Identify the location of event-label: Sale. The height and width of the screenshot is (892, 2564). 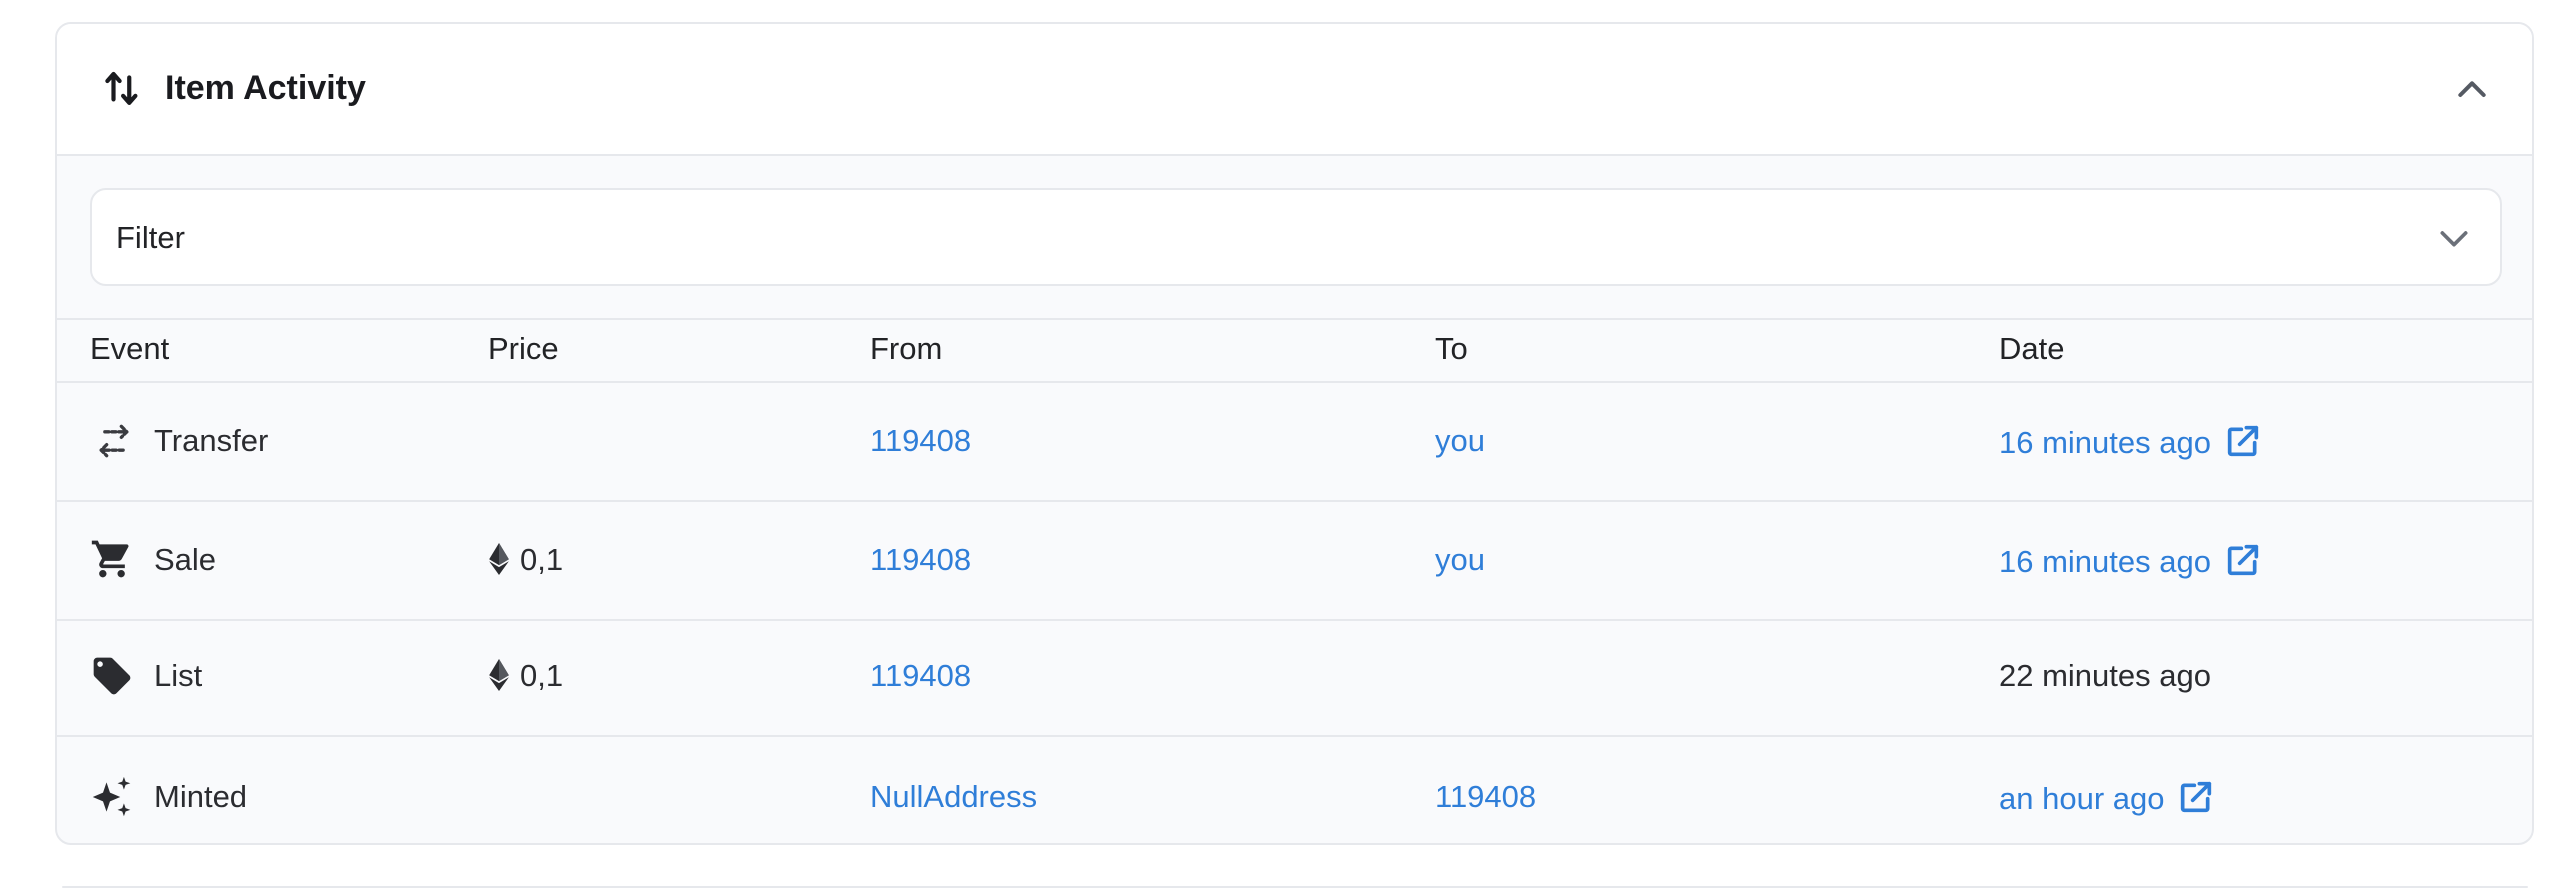
(185, 559).